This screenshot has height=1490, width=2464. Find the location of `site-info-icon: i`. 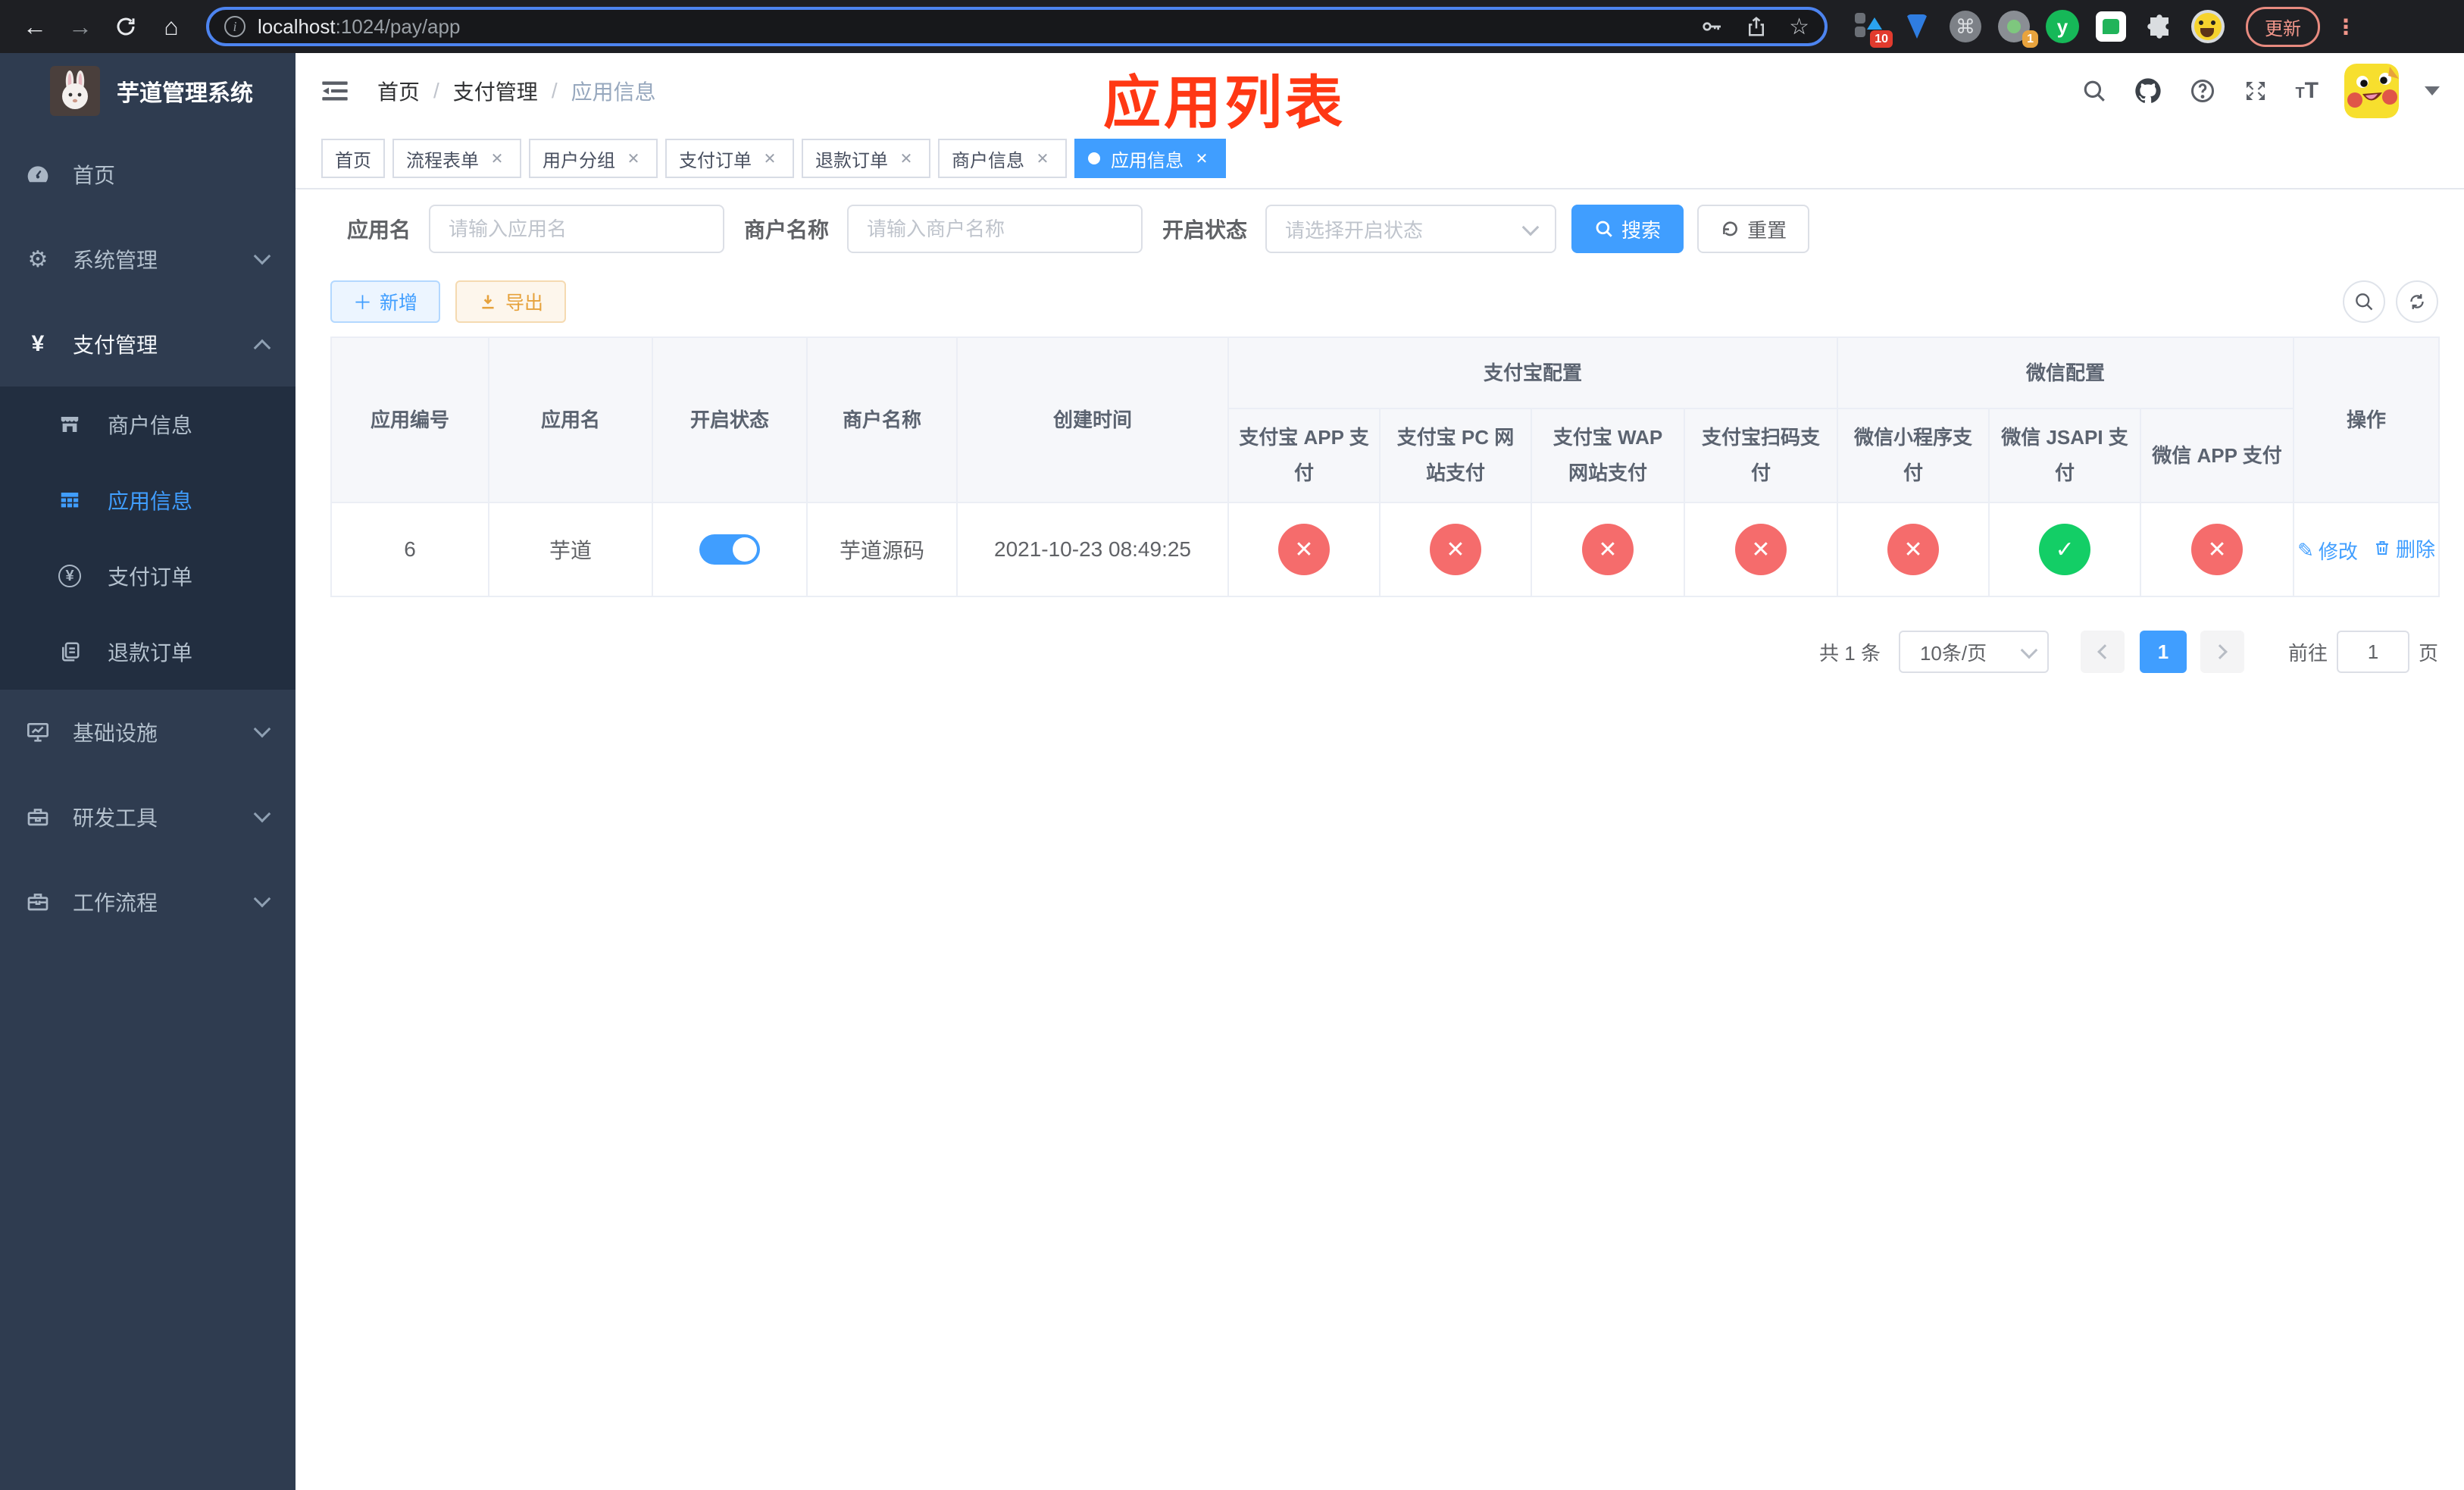

site-info-icon: i is located at coordinates (234, 27).